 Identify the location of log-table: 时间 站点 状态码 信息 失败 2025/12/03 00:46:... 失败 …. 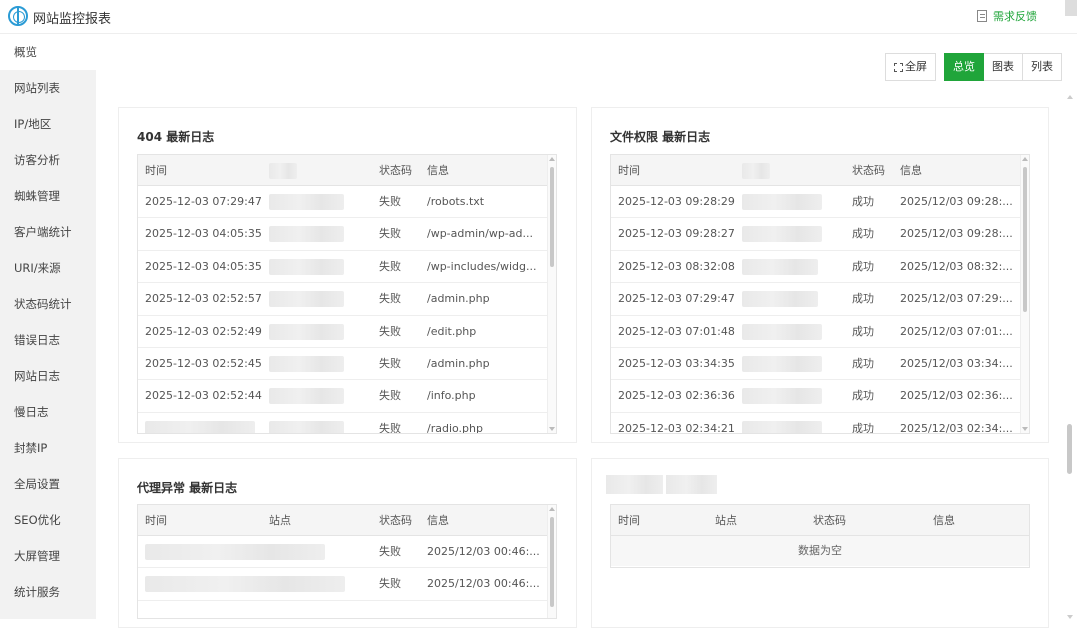
(347, 561).